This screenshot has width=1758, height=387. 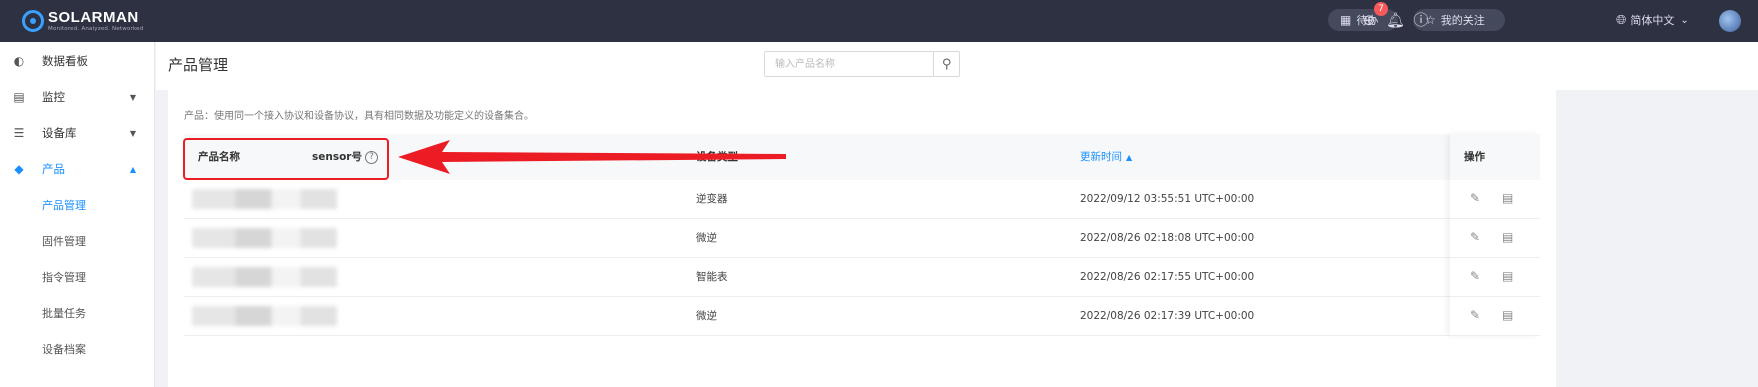 I want to click on brand-tagline: Monitored. Analyzed. Networked, so click(x=96, y=28).